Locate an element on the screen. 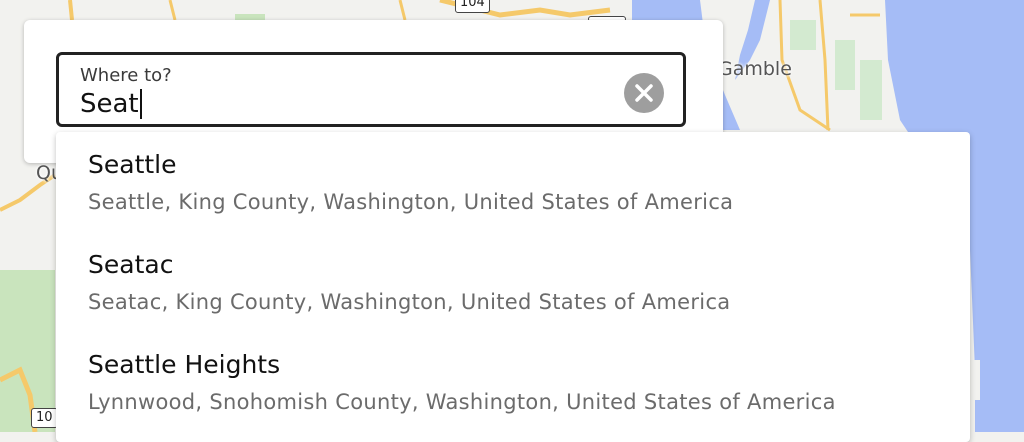  search-input-label: Where to? is located at coordinates (126, 75).